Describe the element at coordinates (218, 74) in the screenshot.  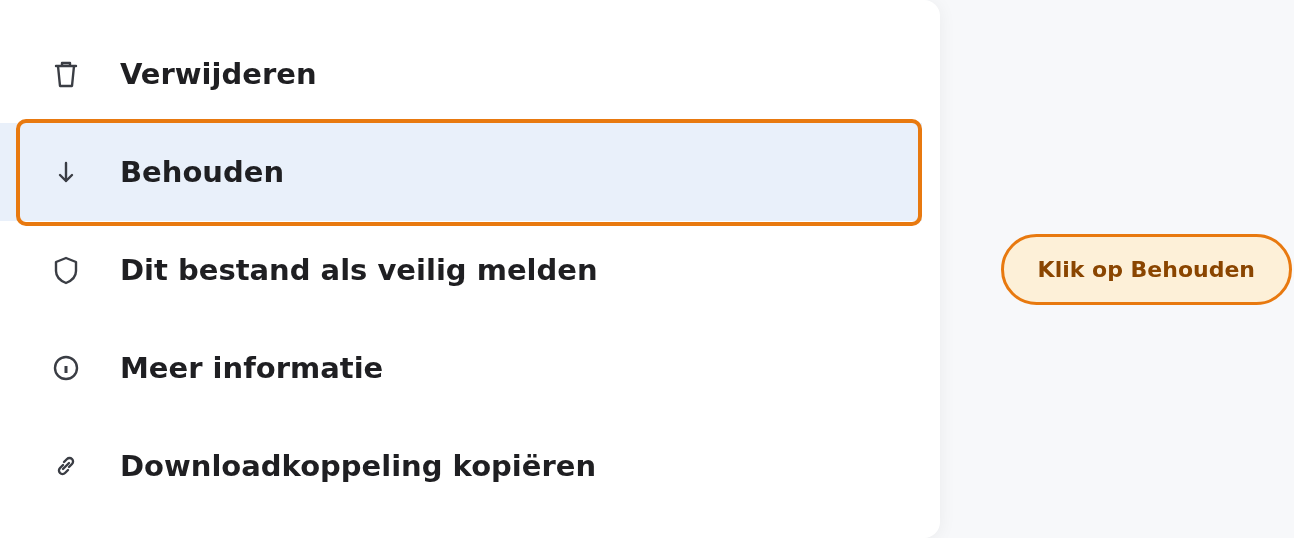
I see `menu-item-label: Verwijderen` at that location.